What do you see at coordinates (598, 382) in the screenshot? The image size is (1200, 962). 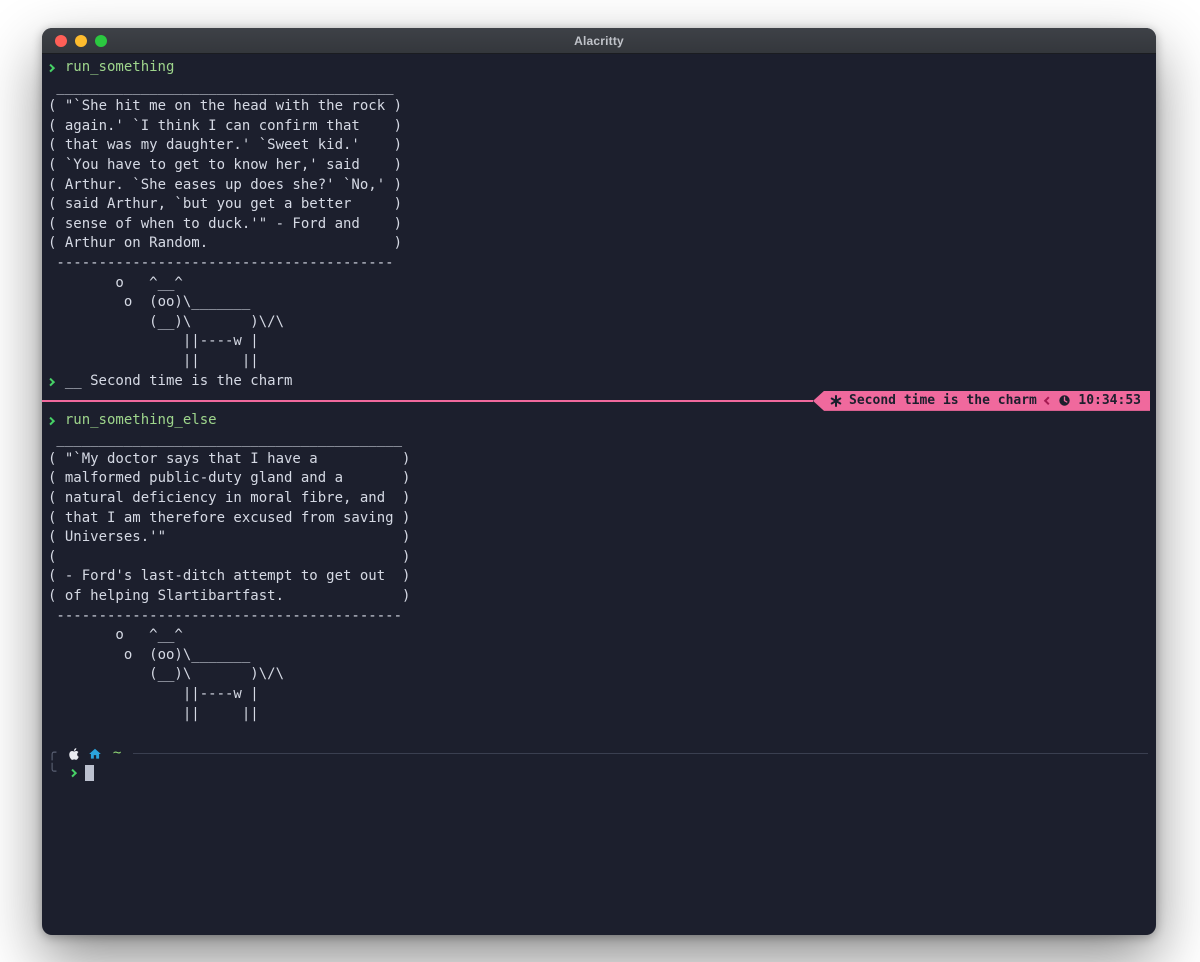 I see `terminal-command-line: __ Second time is the charm` at bounding box center [598, 382].